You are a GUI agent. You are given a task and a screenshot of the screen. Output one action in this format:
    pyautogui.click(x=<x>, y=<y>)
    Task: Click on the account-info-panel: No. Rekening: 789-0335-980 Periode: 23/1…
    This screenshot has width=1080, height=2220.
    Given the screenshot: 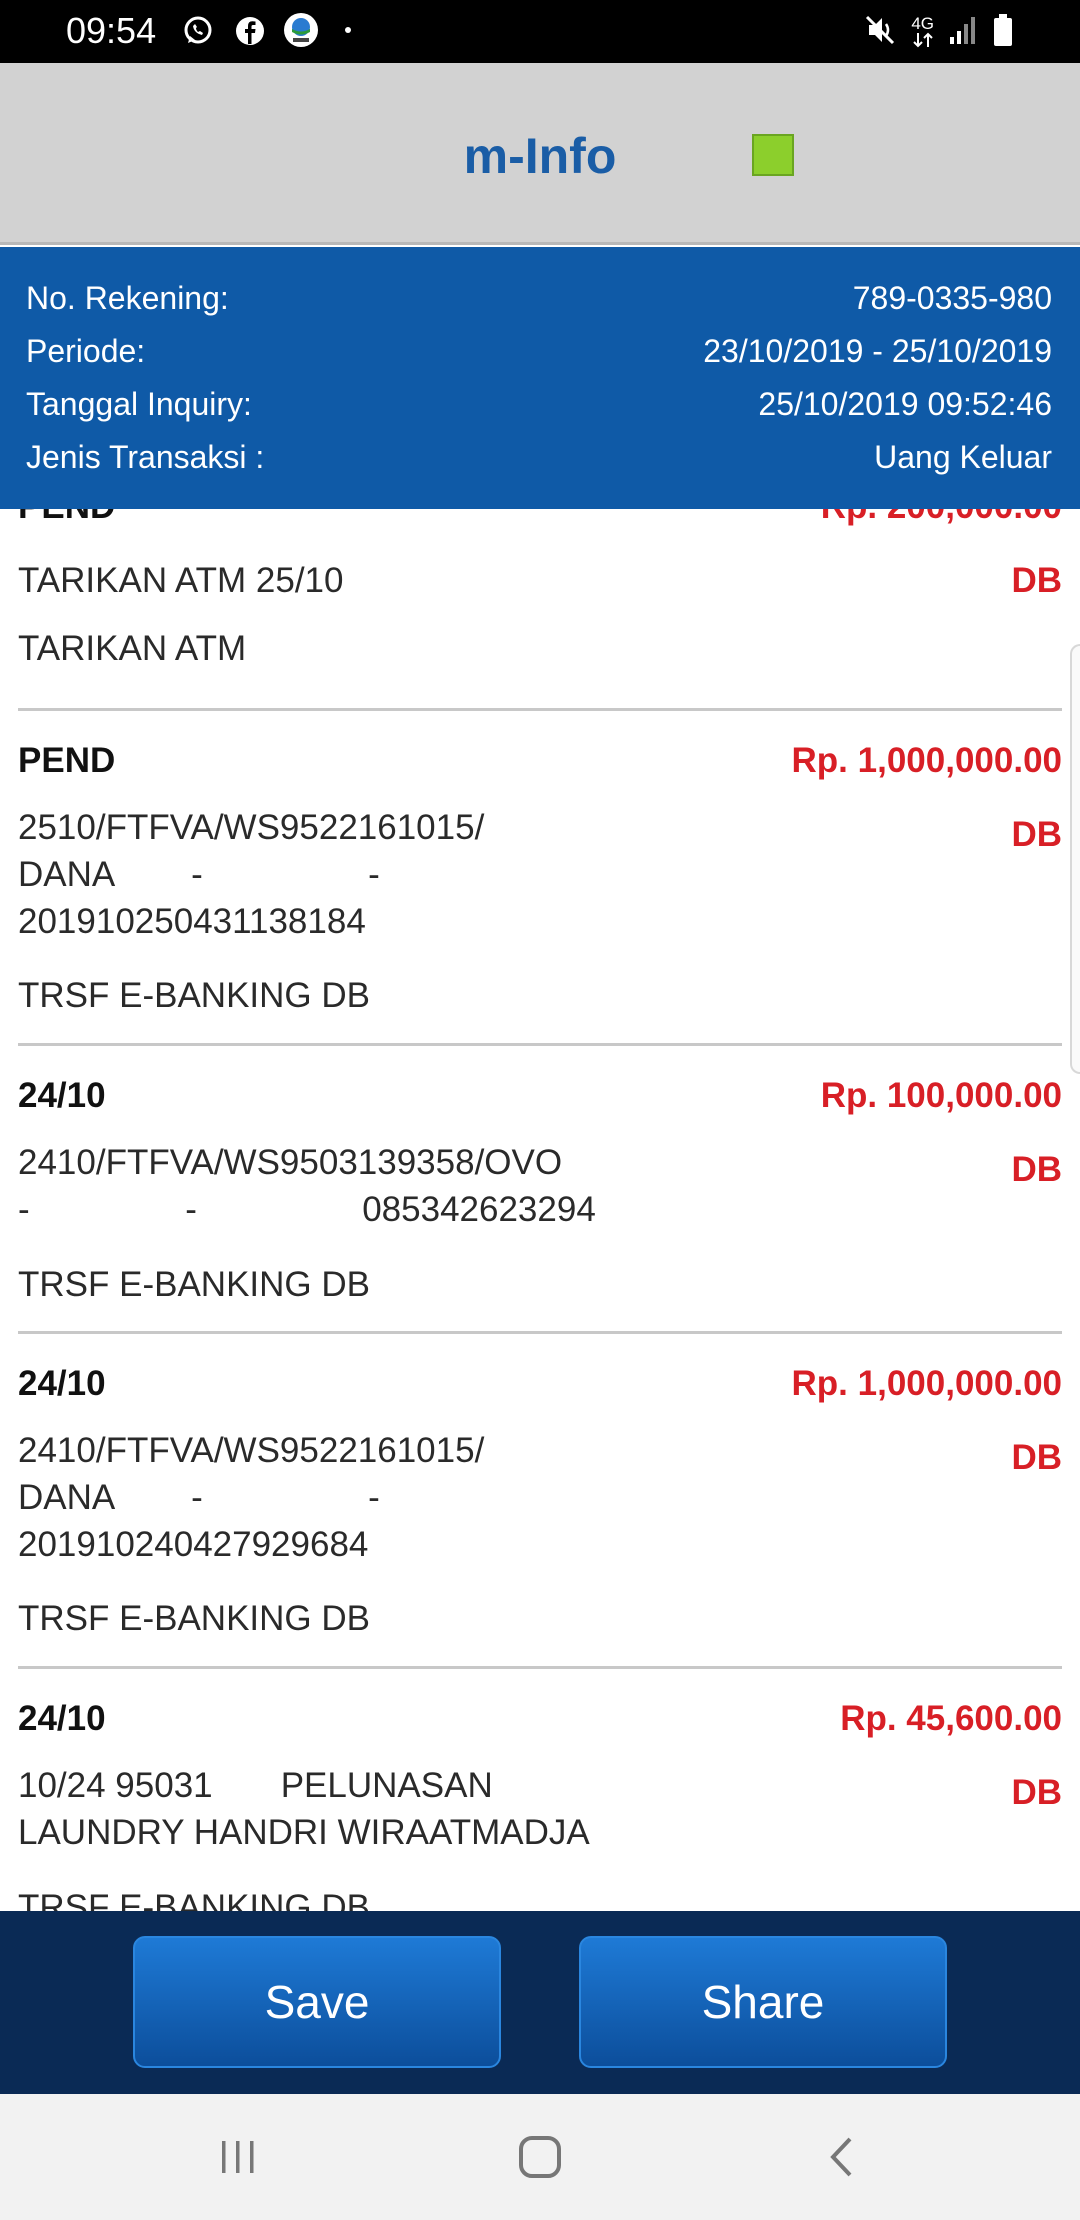 What is the action you would take?
    pyautogui.click(x=540, y=378)
    